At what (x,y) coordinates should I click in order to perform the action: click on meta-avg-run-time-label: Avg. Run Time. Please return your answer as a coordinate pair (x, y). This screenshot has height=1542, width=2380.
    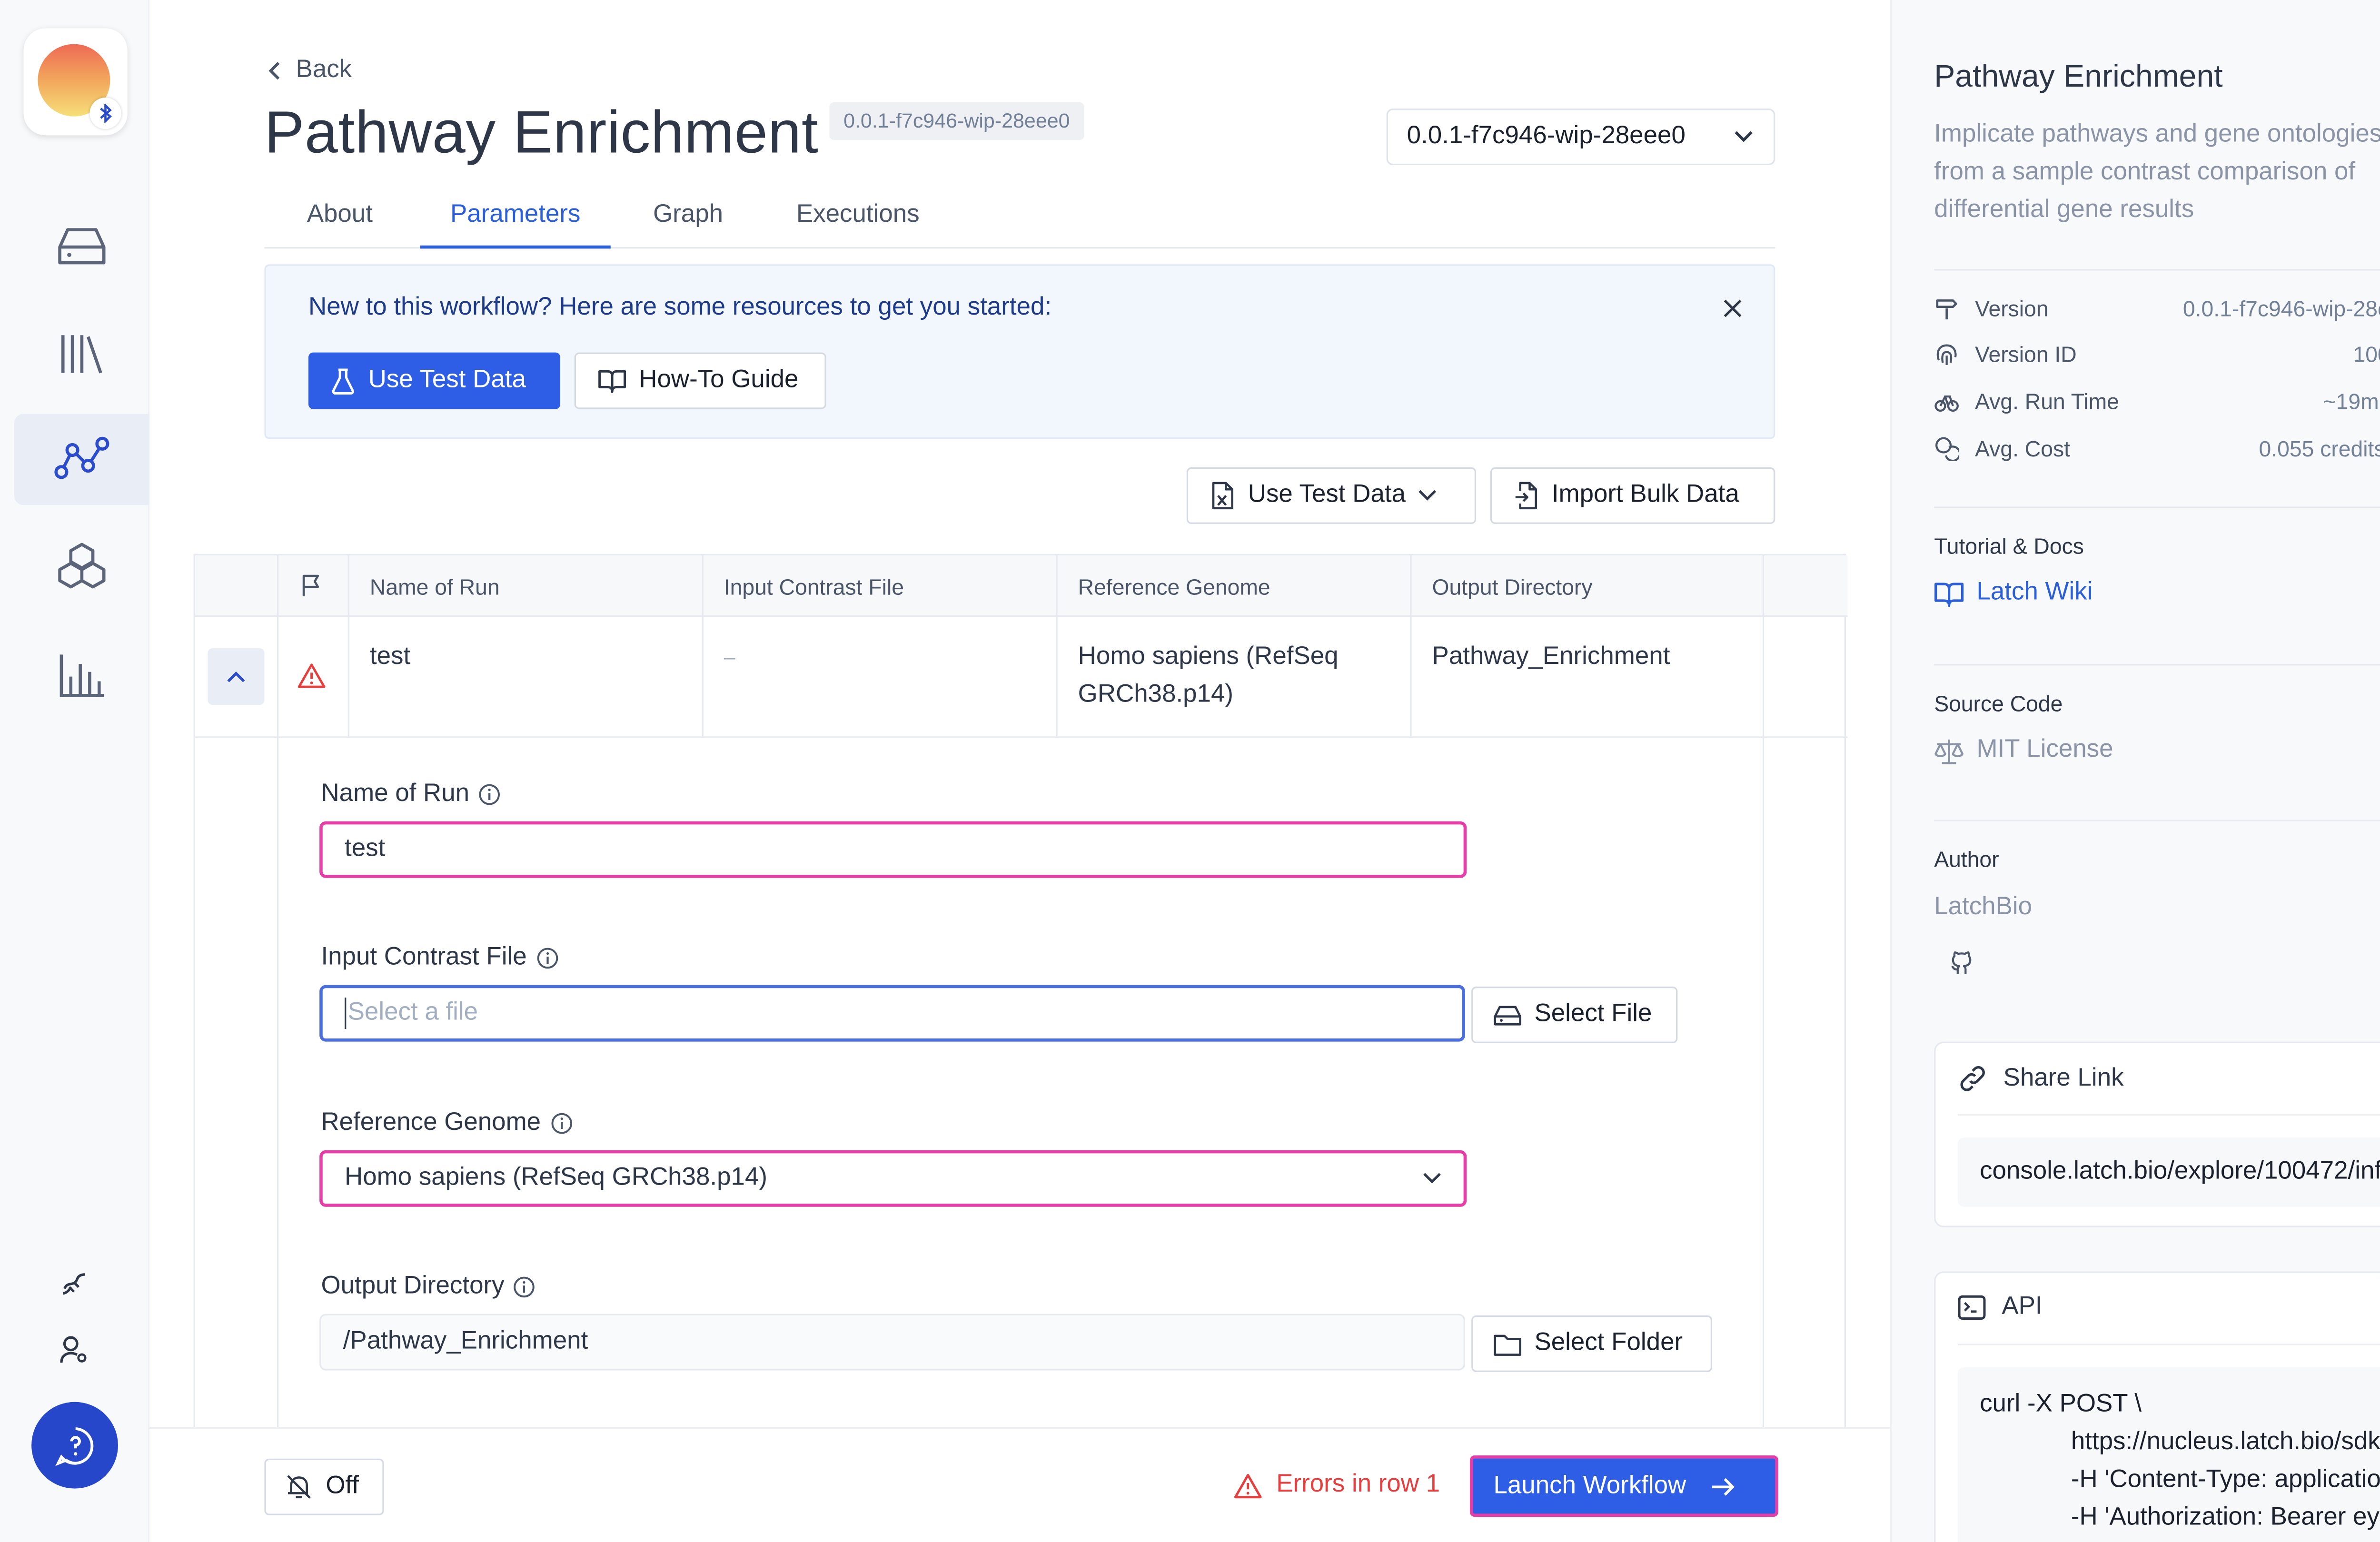
    Looking at the image, I should click on (2047, 401).